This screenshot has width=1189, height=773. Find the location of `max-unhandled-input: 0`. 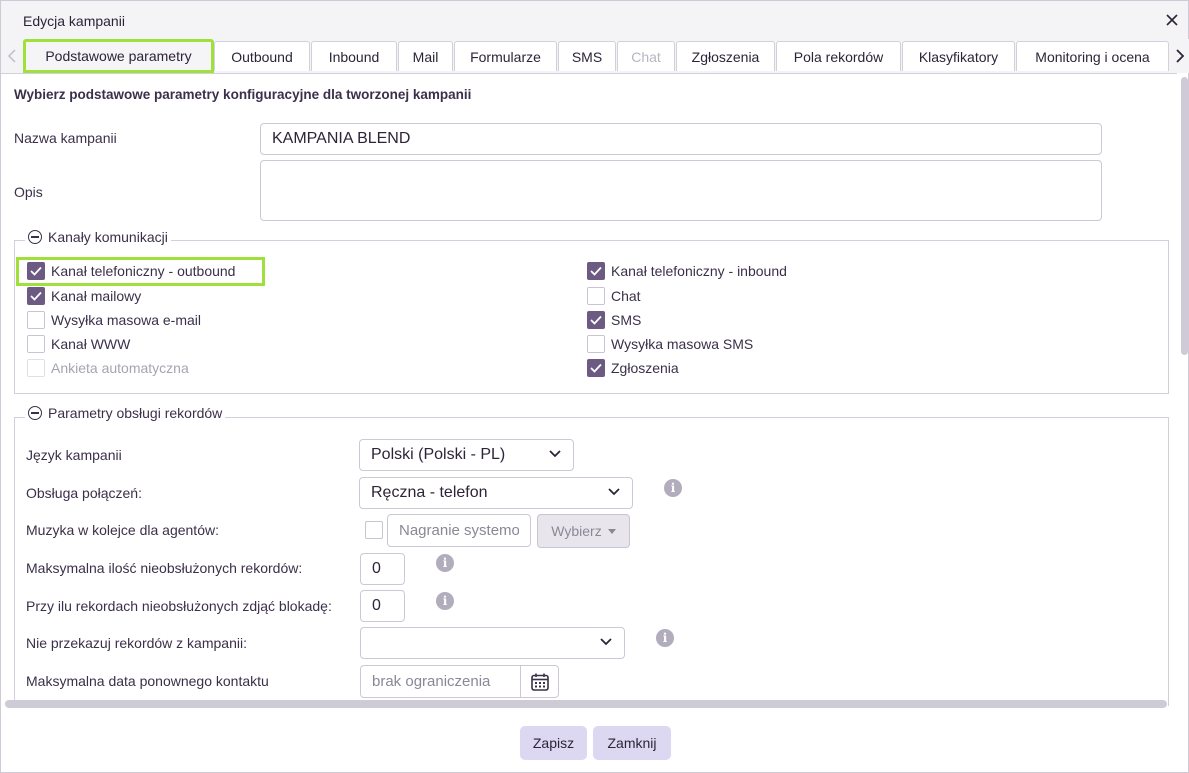

max-unhandled-input: 0 is located at coordinates (382, 569).